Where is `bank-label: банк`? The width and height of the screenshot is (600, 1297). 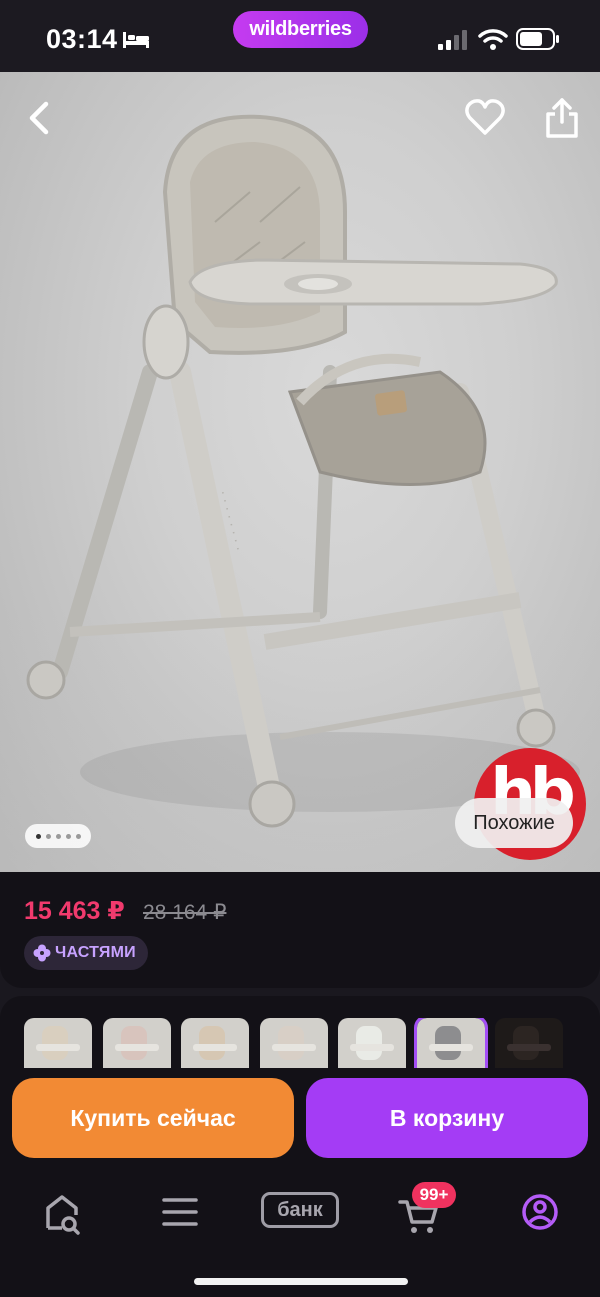 bank-label: банк is located at coordinates (300, 1210).